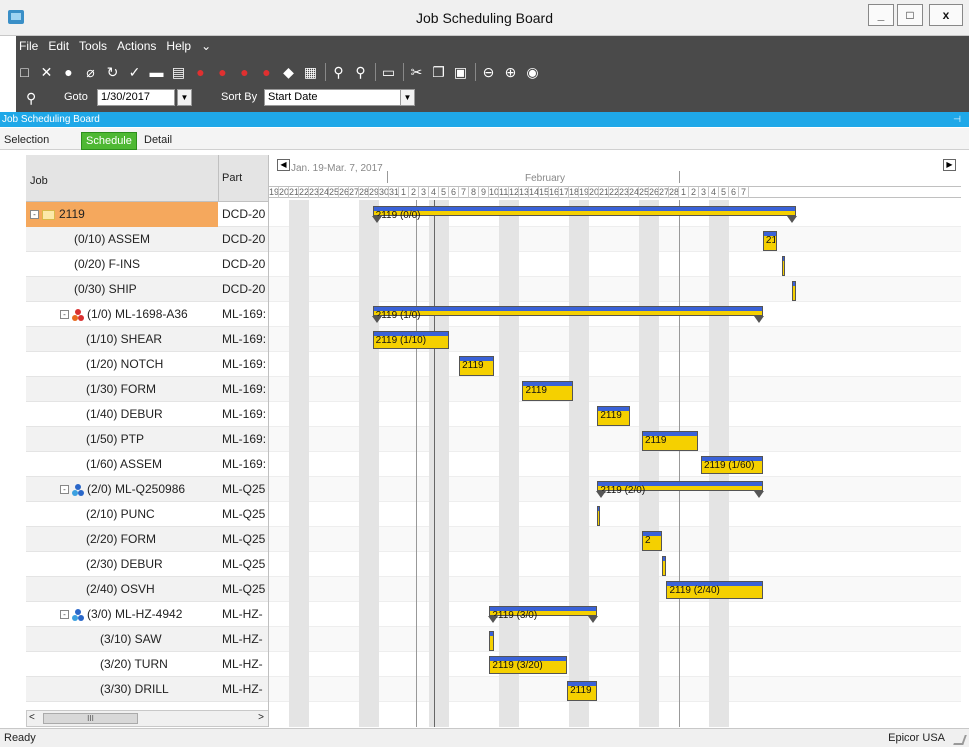 The image size is (969, 747). I want to click on calendar-icon: ▦, so click(310, 72).